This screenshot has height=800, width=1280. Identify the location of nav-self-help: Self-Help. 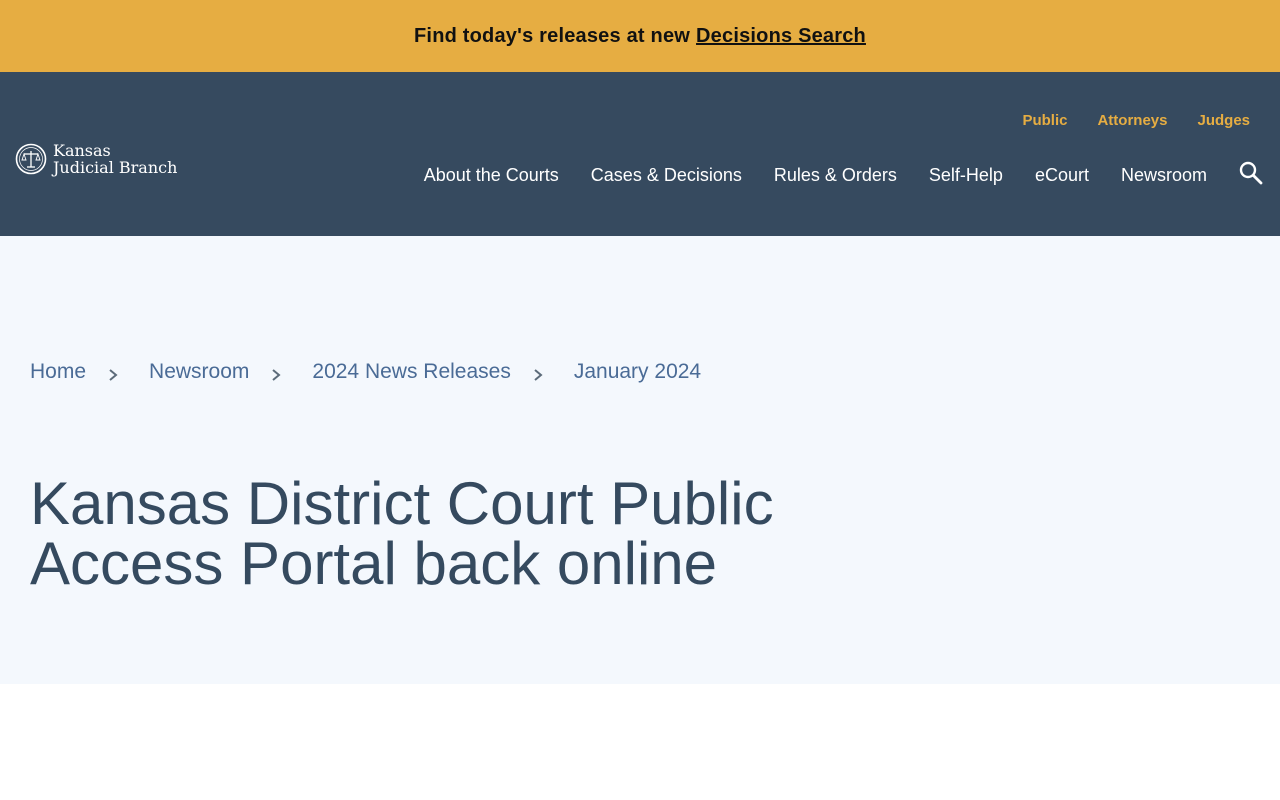
(966, 175).